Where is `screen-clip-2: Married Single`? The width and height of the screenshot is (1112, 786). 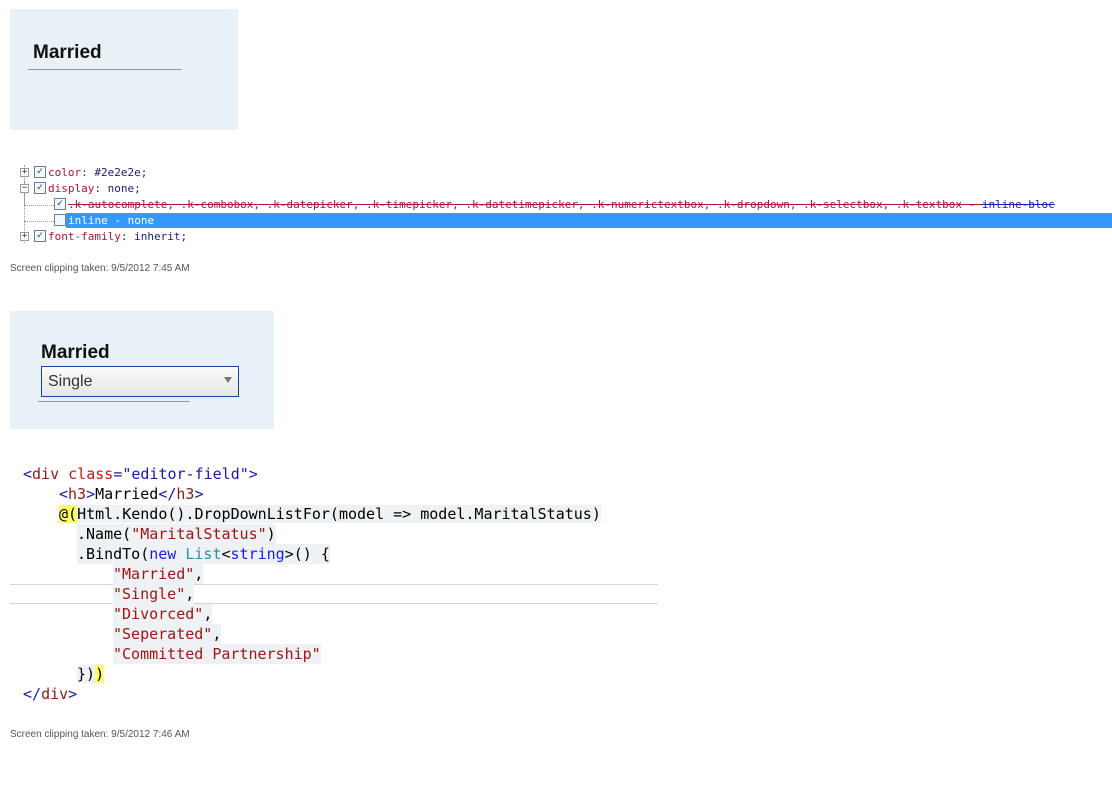
screen-clip-2: Married Single is located at coordinates (142, 370).